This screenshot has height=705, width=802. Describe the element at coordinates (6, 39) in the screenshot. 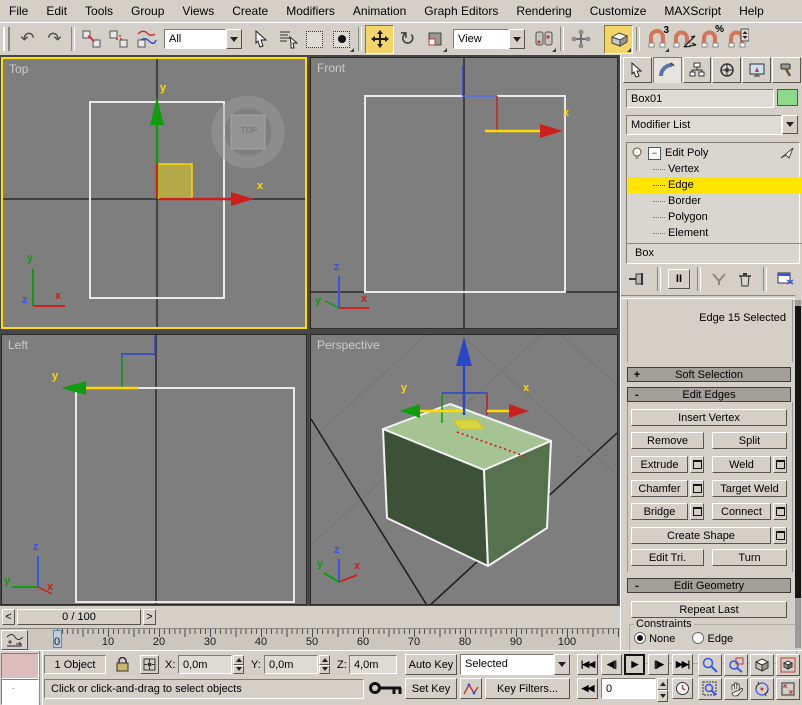

I see `toolbar-grip` at that location.